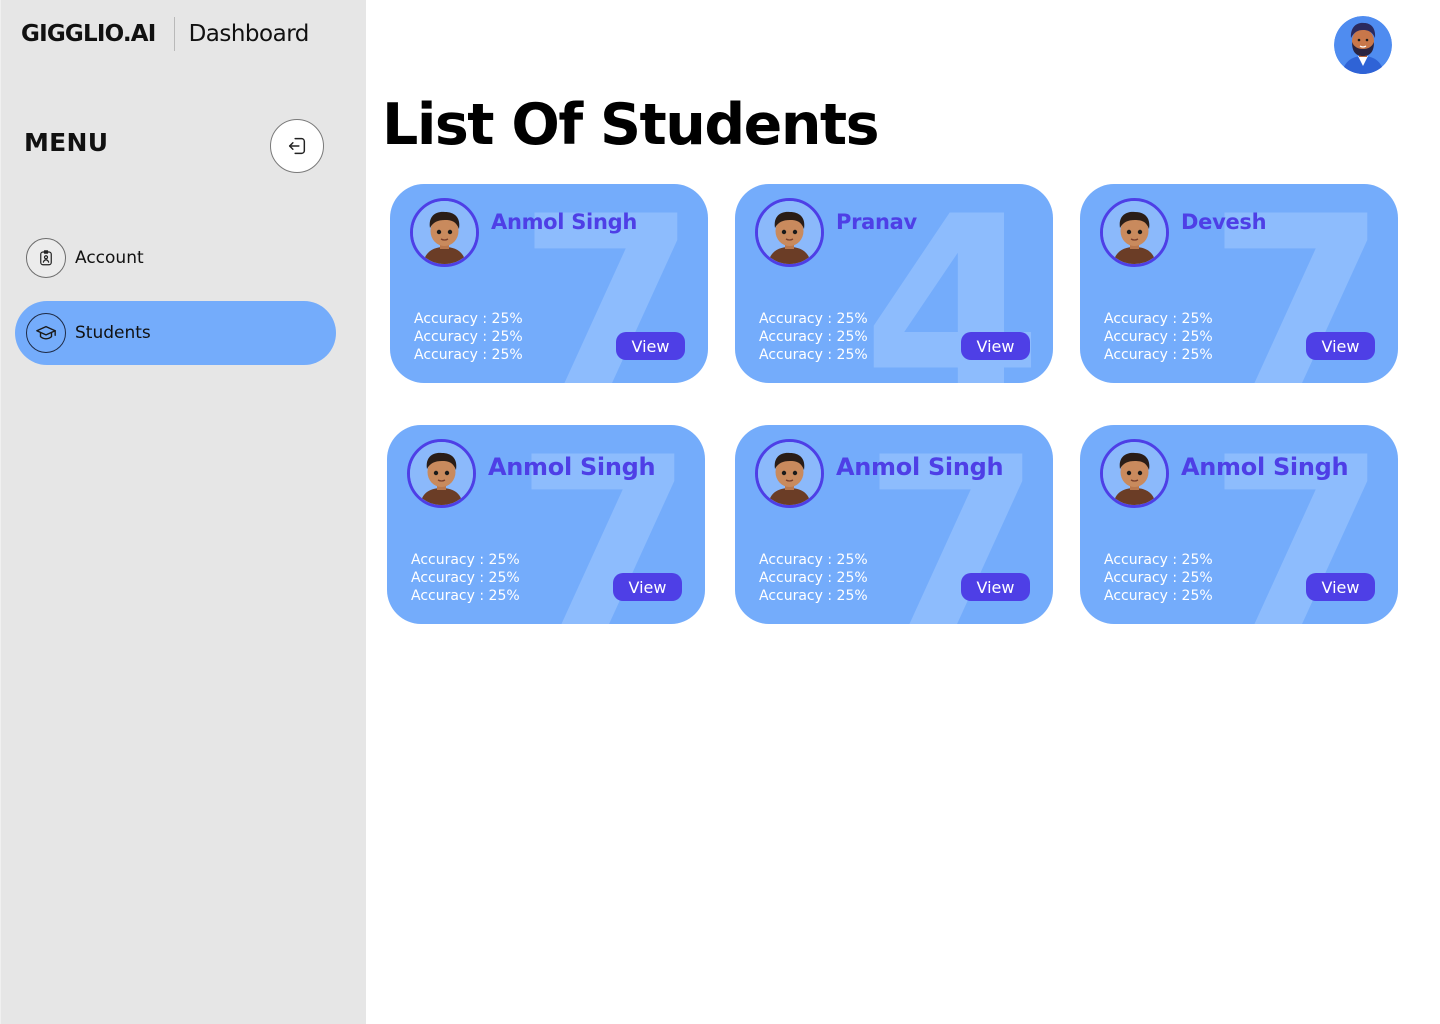 This screenshot has width=1440, height=1024. Describe the element at coordinates (113, 333) in the screenshot. I see `sidebar-item-label: Students` at that location.